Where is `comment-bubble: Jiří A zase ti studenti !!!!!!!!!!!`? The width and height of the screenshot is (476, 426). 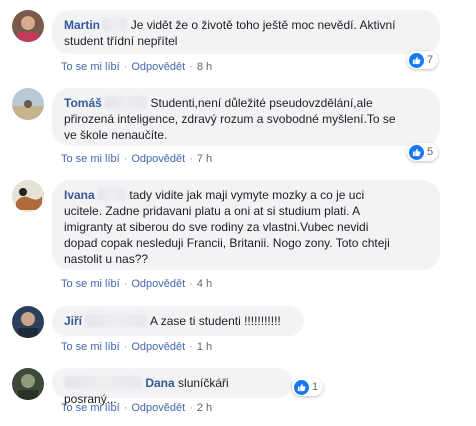
comment-bubble: Jiří A zase ti studenti !!!!!!!!!!! is located at coordinates (178, 321).